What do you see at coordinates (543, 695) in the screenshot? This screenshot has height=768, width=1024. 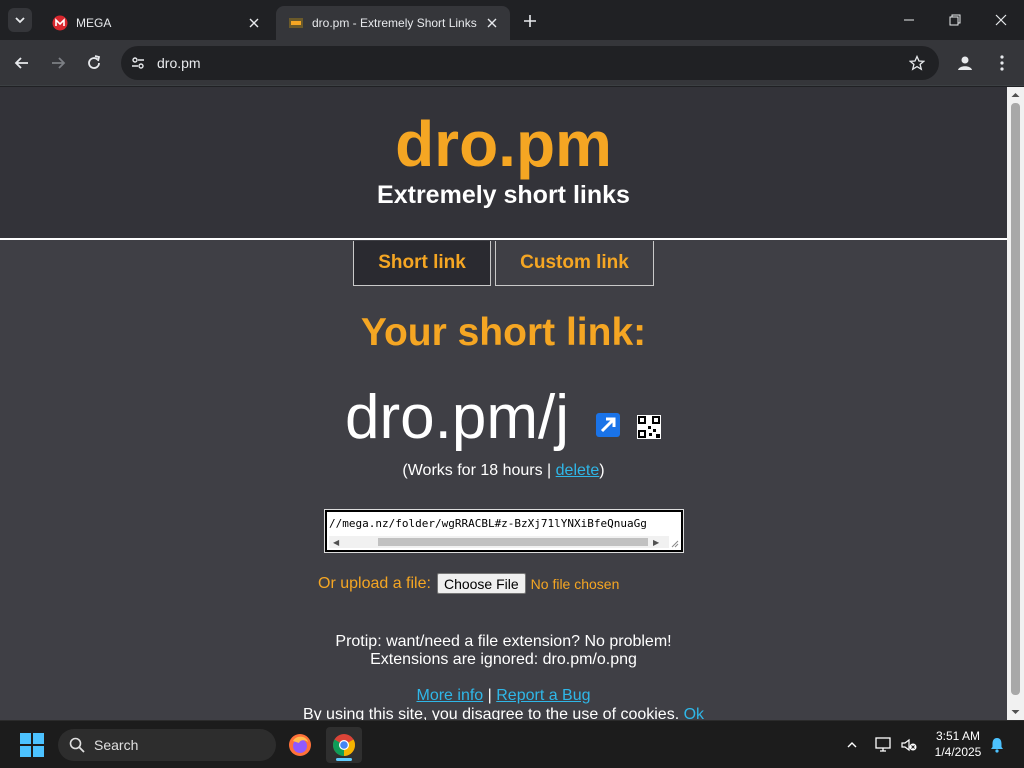 I see `report-bug-link: Report a Bug` at bounding box center [543, 695].